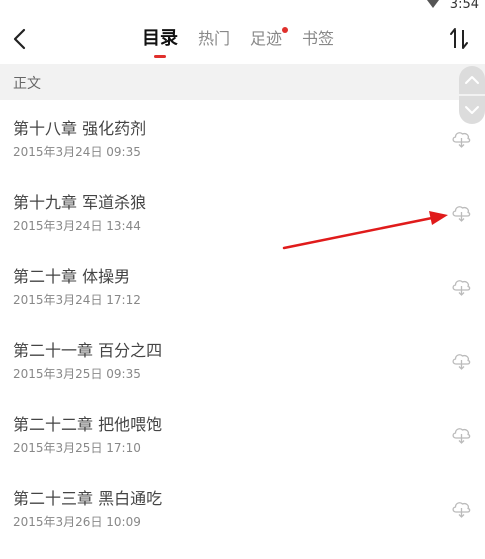 Image resolution: width=485 pixels, height=559 pixels. Describe the element at coordinates (88, 424) in the screenshot. I see `chapter-title: 第二十二章 把他喂饱` at that location.